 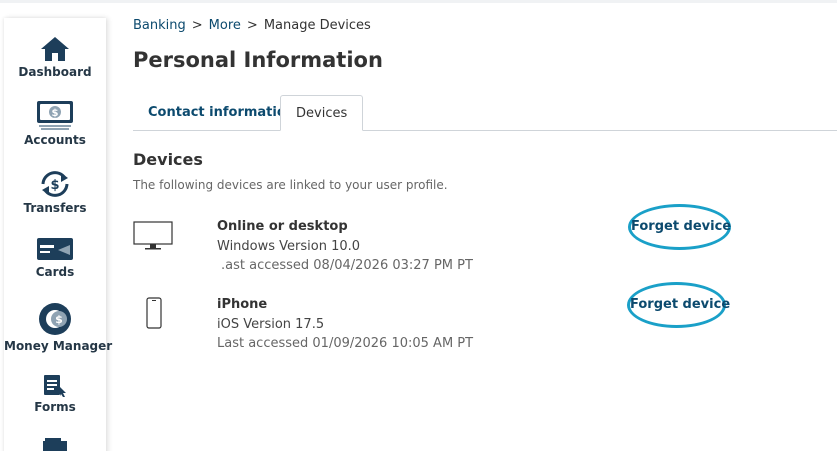 I want to click on sidebar-item-label: Money Manager, so click(x=58, y=346).